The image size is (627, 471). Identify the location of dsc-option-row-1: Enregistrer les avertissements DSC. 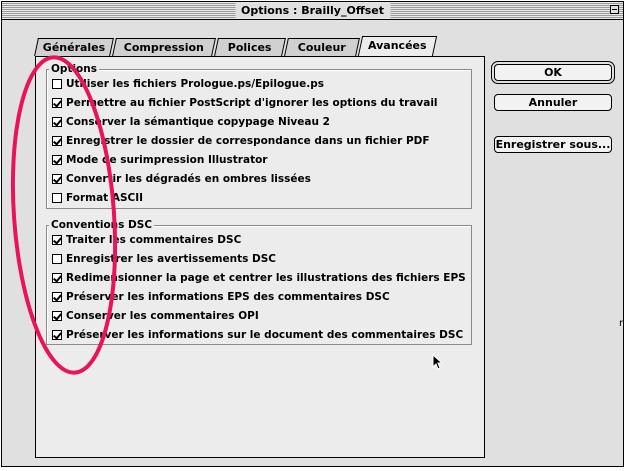
(164, 259).